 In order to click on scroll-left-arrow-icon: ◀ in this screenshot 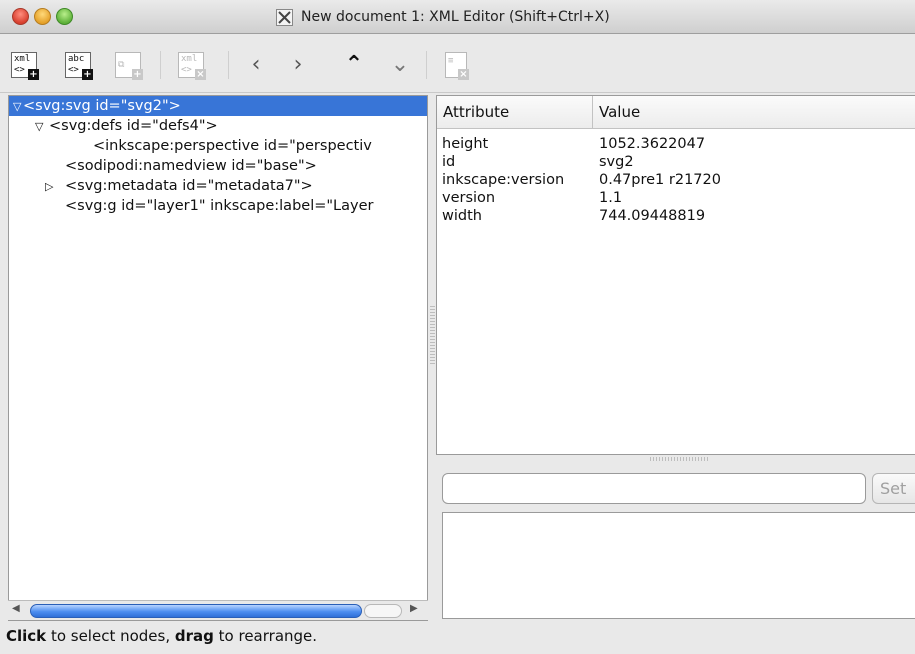, I will do `click(16, 608)`.